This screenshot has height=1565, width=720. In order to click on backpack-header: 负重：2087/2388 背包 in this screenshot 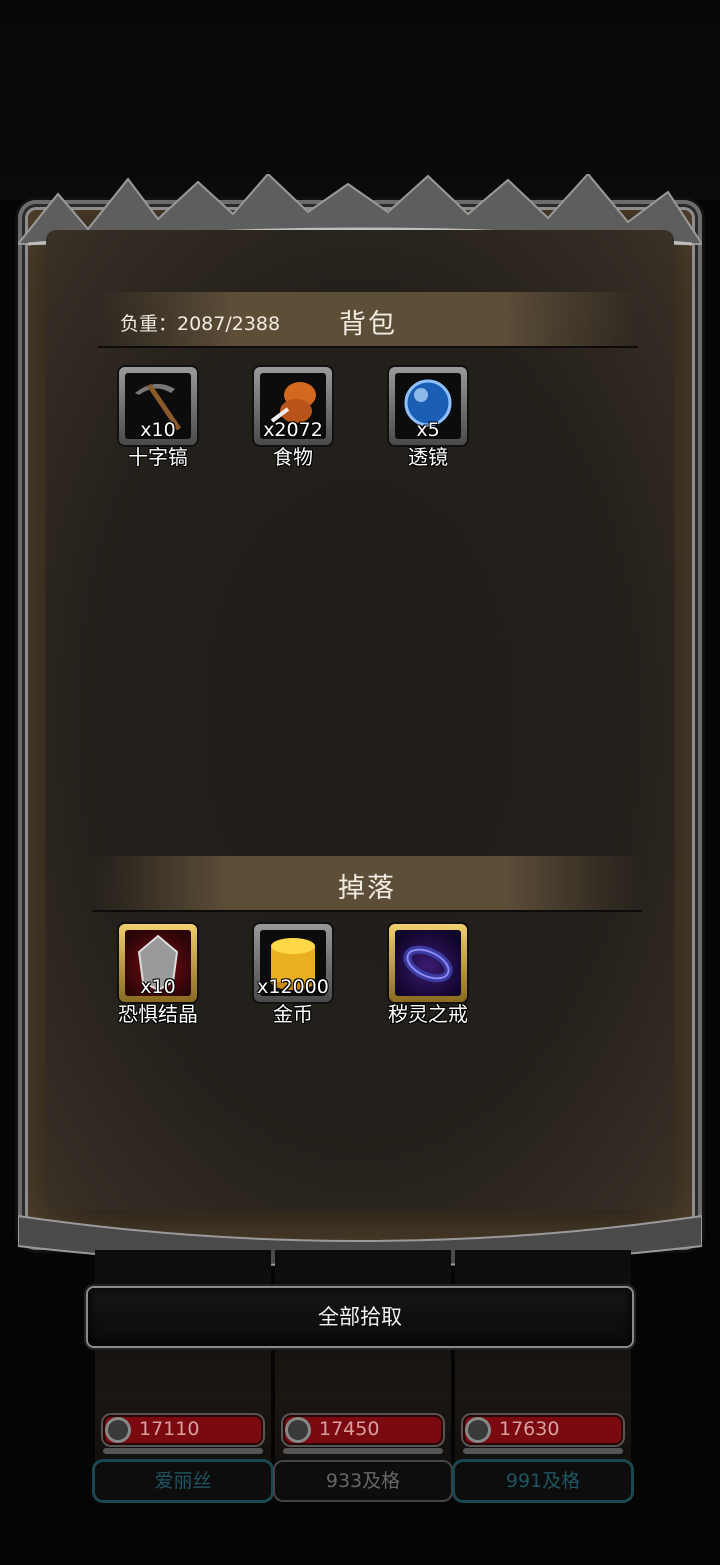, I will do `click(368, 320)`.